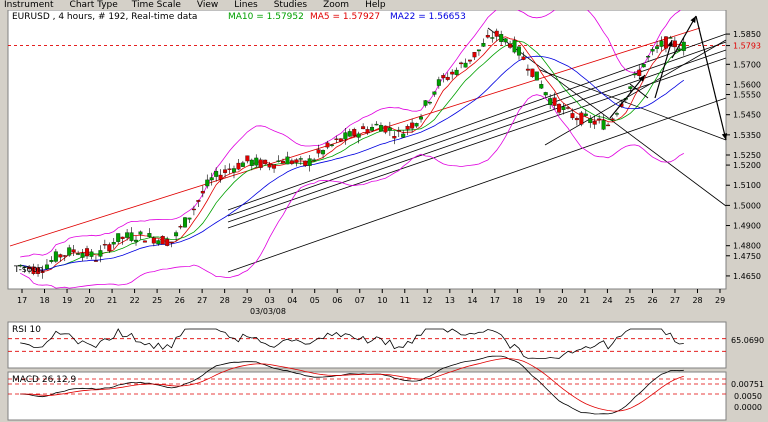 The image size is (768, 422). I want to click on menu-help: Help, so click(375, 5).